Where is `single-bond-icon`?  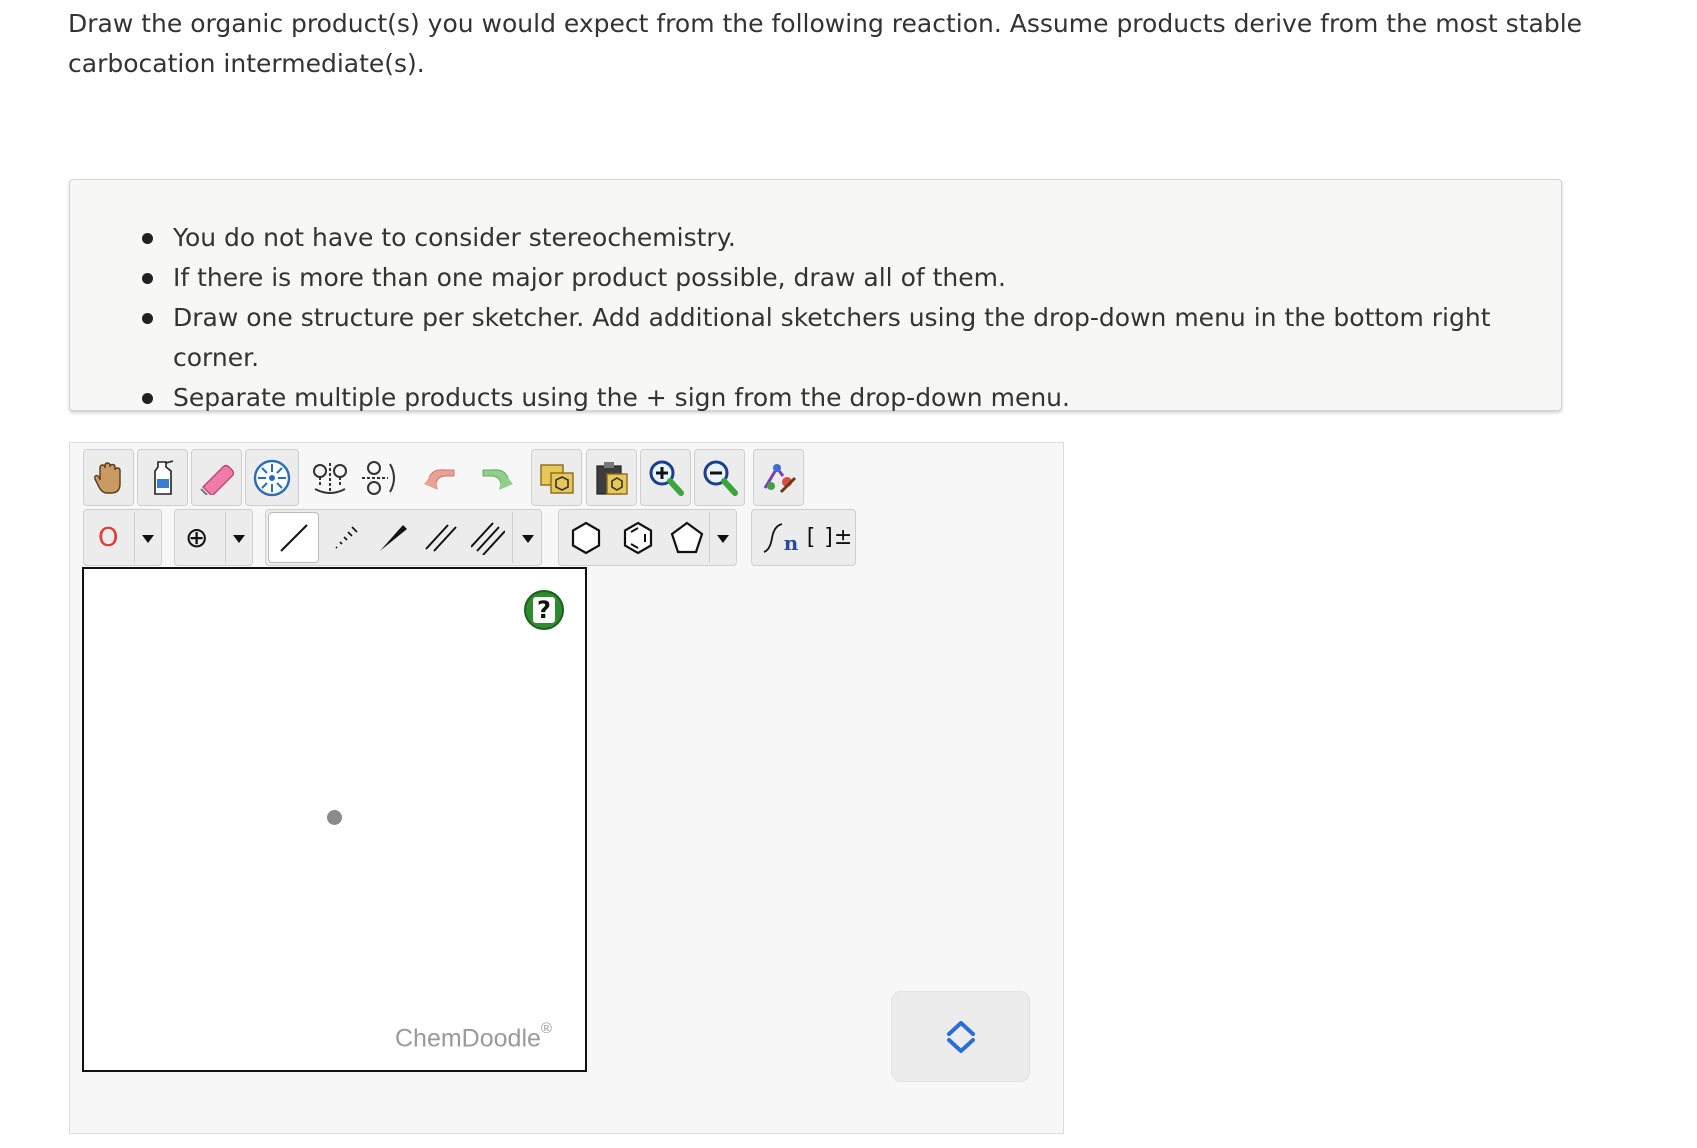 single-bond-icon is located at coordinates (293, 537).